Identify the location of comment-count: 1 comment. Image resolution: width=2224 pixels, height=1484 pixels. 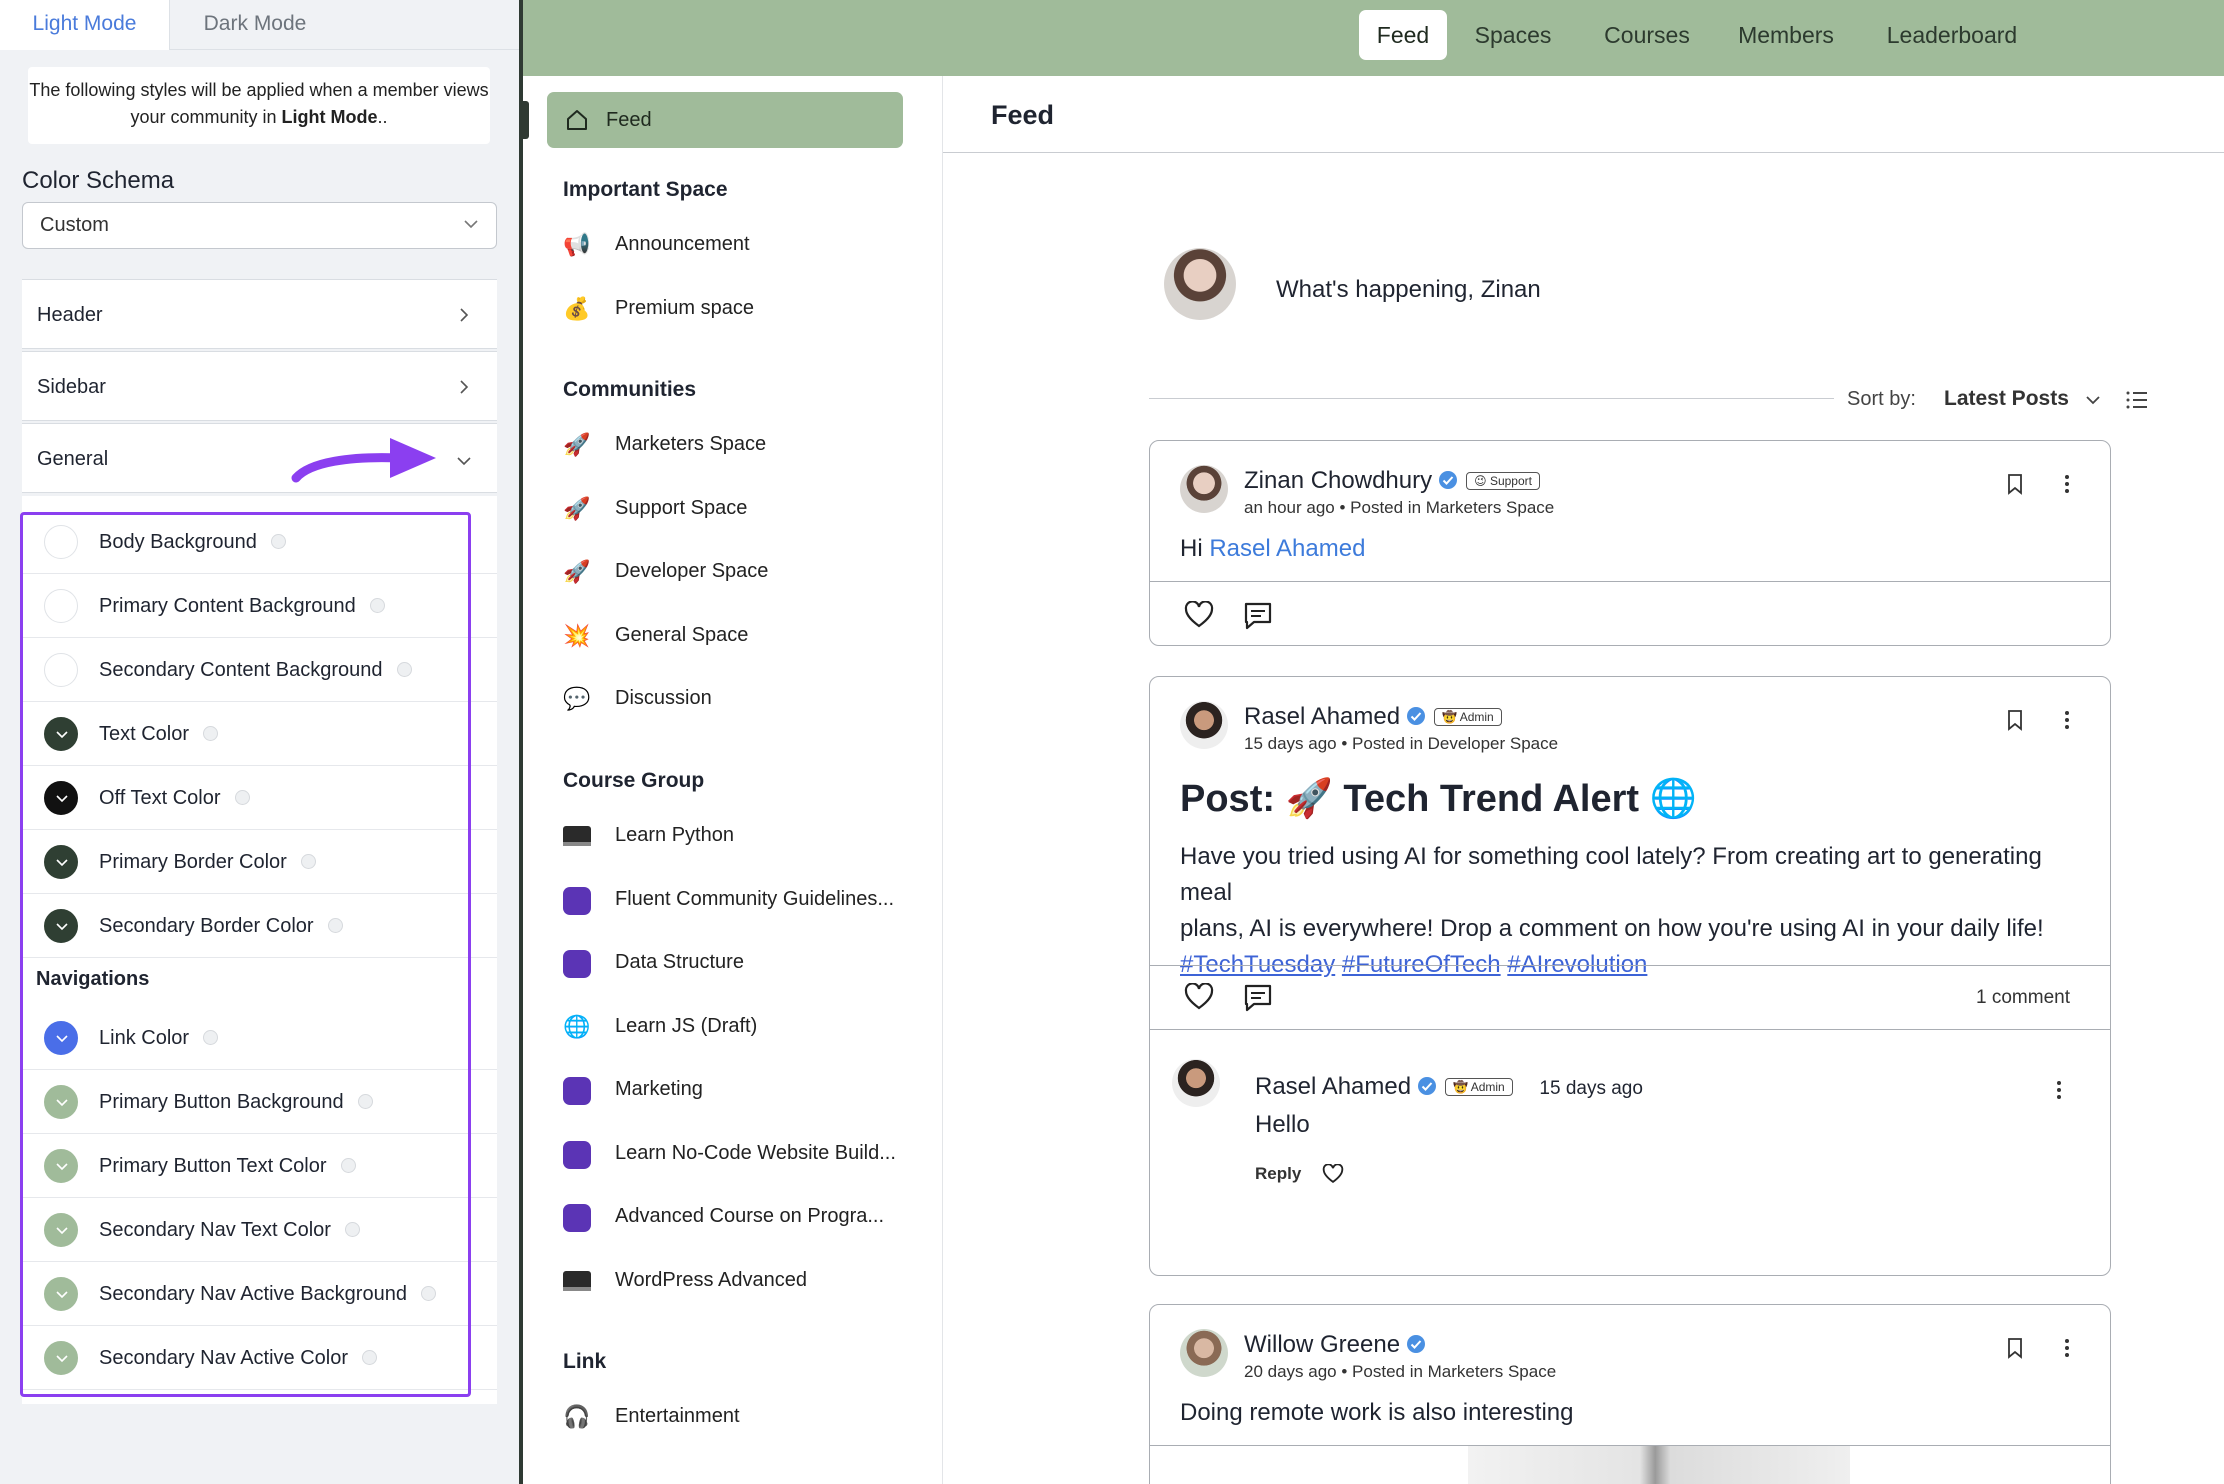
(2023, 998).